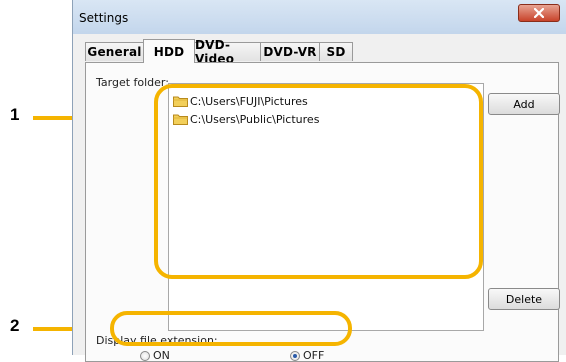  Describe the element at coordinates (227, 52) in the screenshot. I see `tab-dvd-video: DVD-Video` at that location.